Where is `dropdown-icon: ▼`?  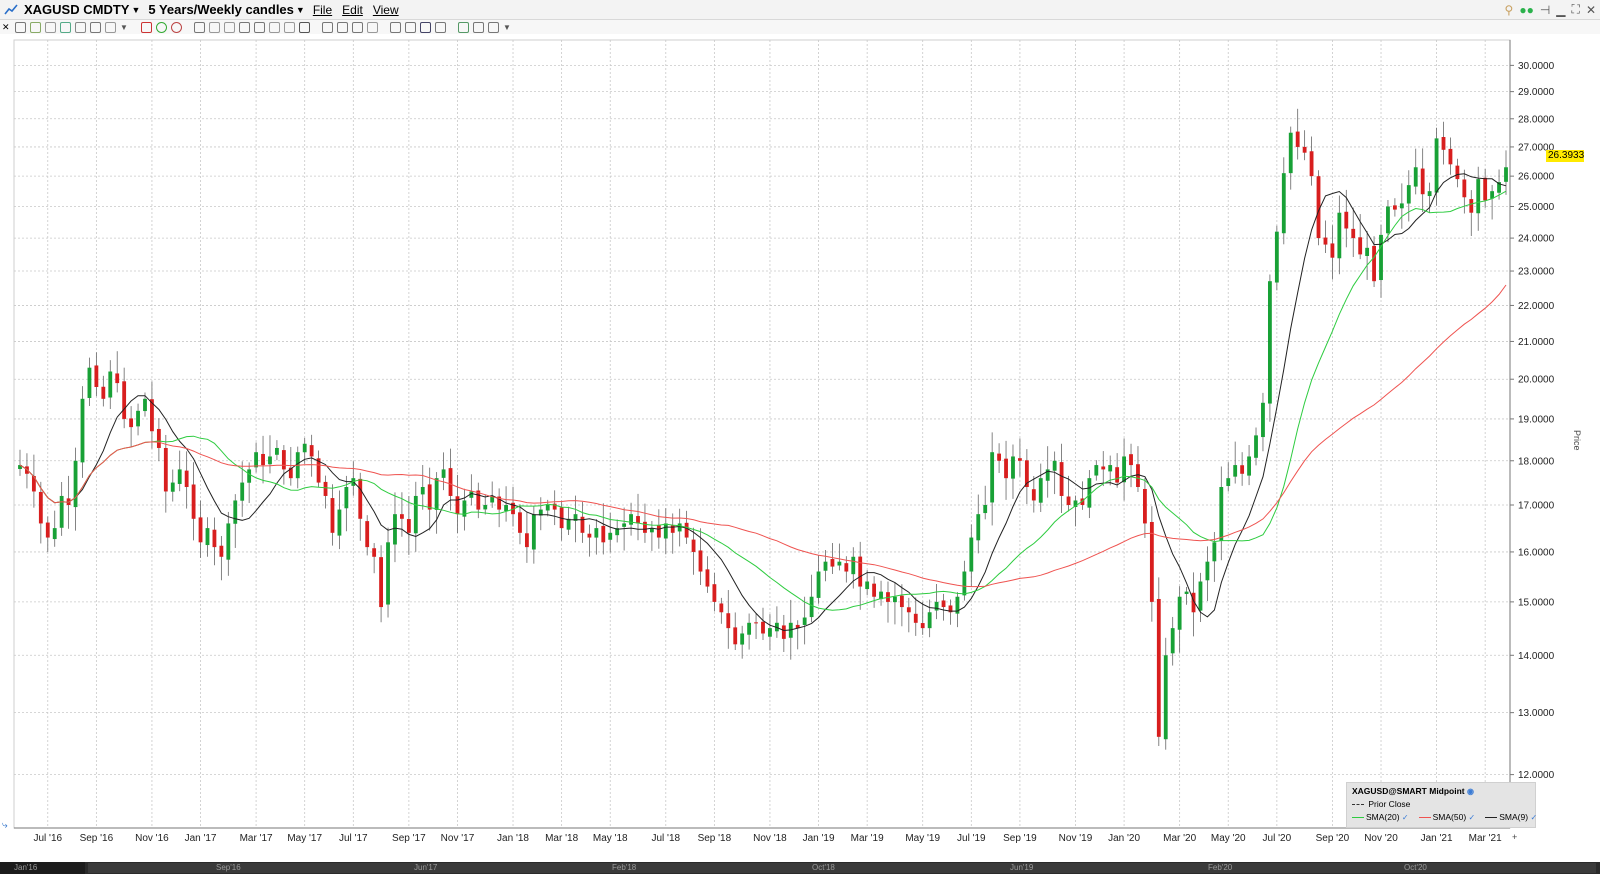 dropdown-icon: ▼ is located at coordinates (507, 27).